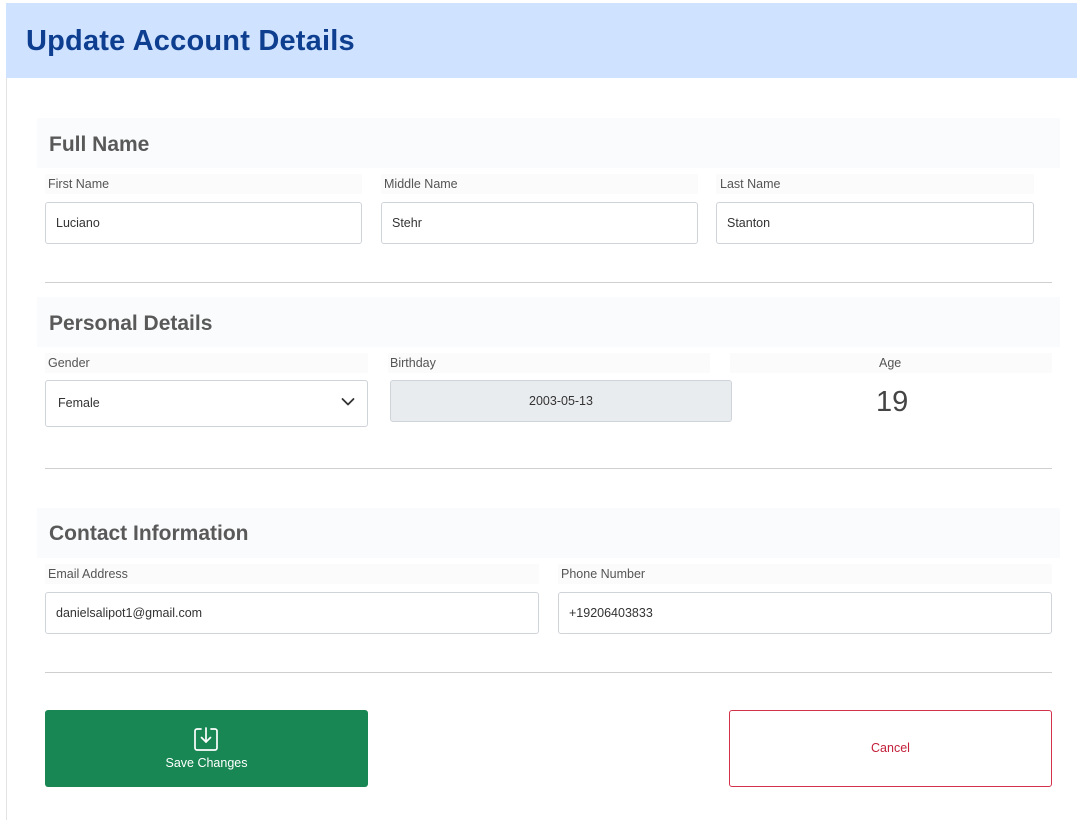 Image resolution: width=1077 pixels, height=820 pixels. I want to click on last-name-label: Last Name, so click(750, 184).